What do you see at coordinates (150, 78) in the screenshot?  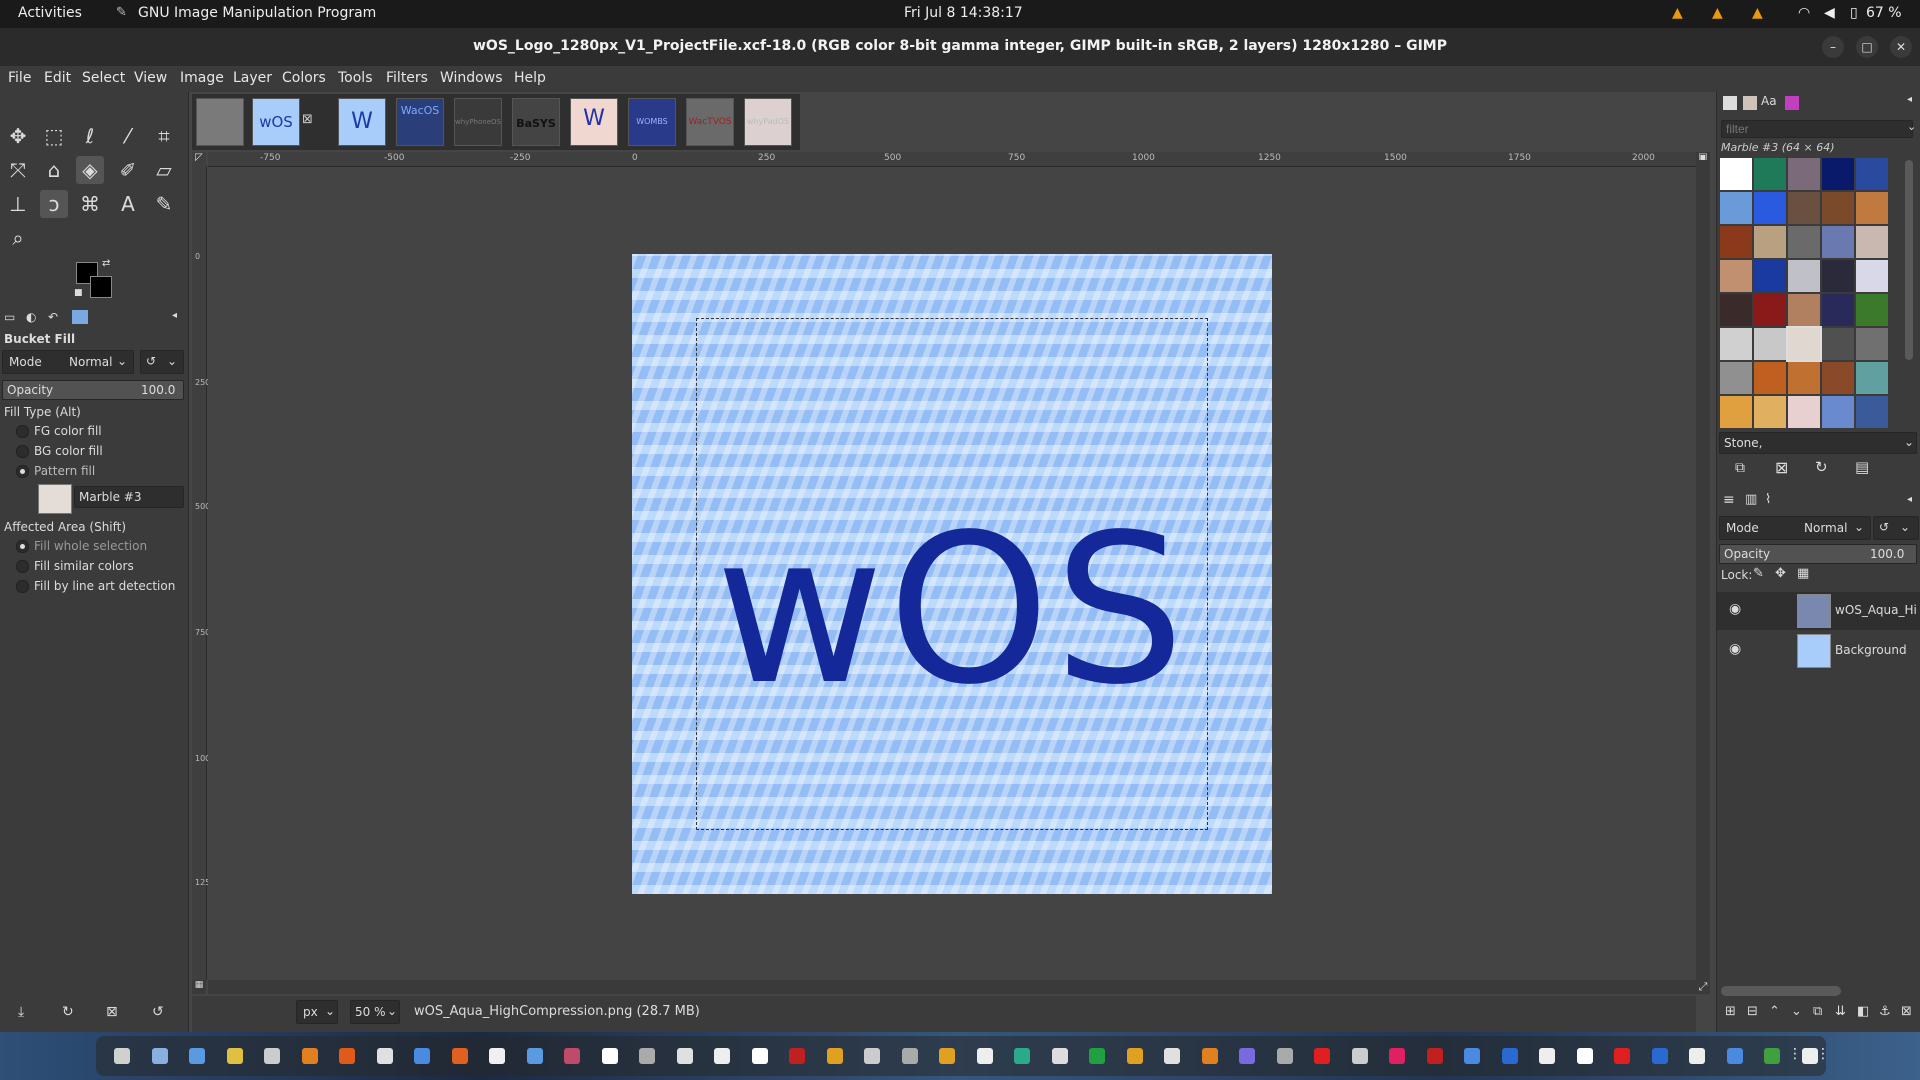 I see `menu-view: View` at bounding box center [150, 78].